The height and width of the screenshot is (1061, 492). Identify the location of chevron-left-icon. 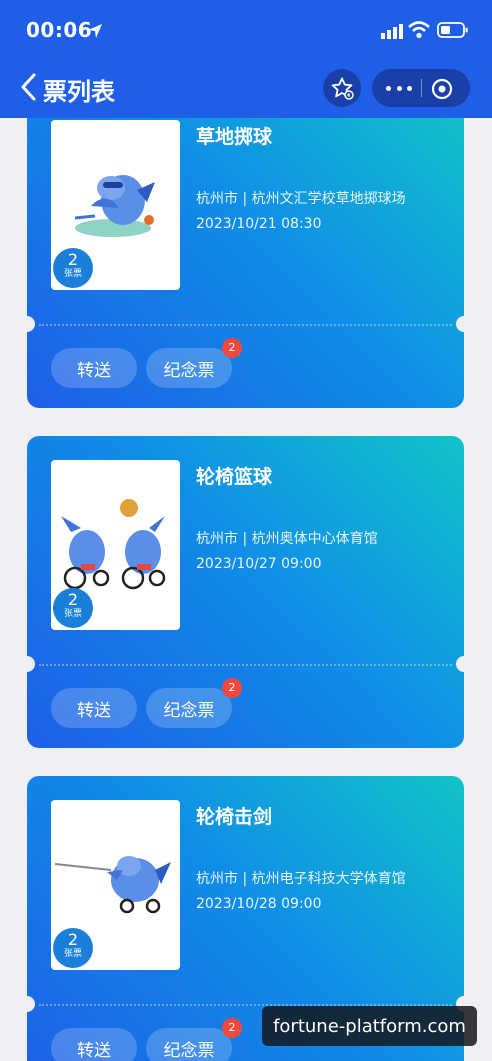
(29, 87).